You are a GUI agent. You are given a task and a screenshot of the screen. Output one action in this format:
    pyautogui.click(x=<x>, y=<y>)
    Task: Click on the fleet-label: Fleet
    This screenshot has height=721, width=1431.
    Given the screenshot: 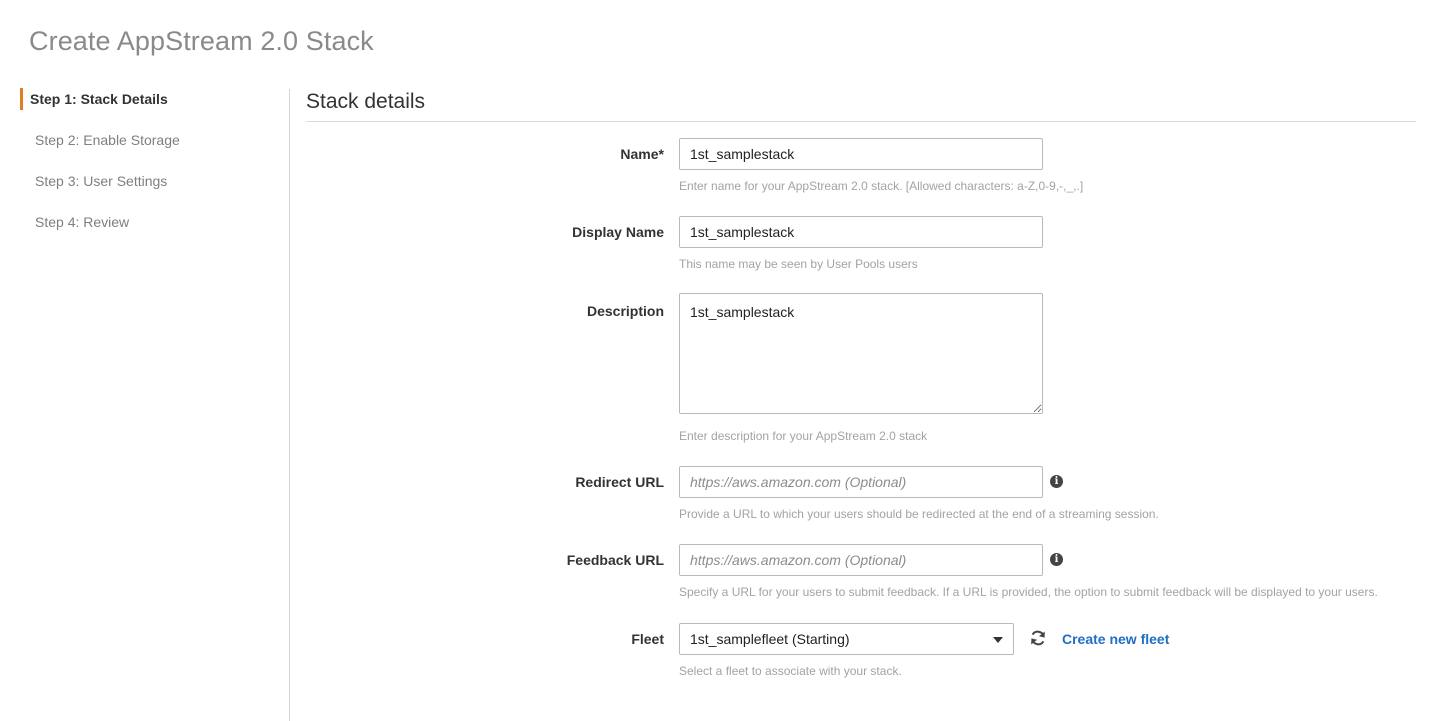 What is the action you would take?
    pyautogui.click(x=647, y=639)
    